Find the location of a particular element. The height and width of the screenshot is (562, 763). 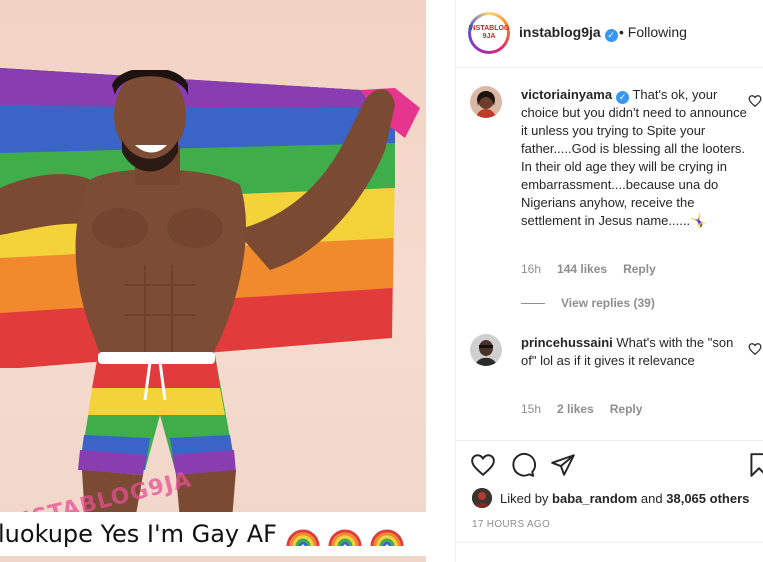

account-avatar: INSTABLOG 9JA is located at coordinates (489, 33).